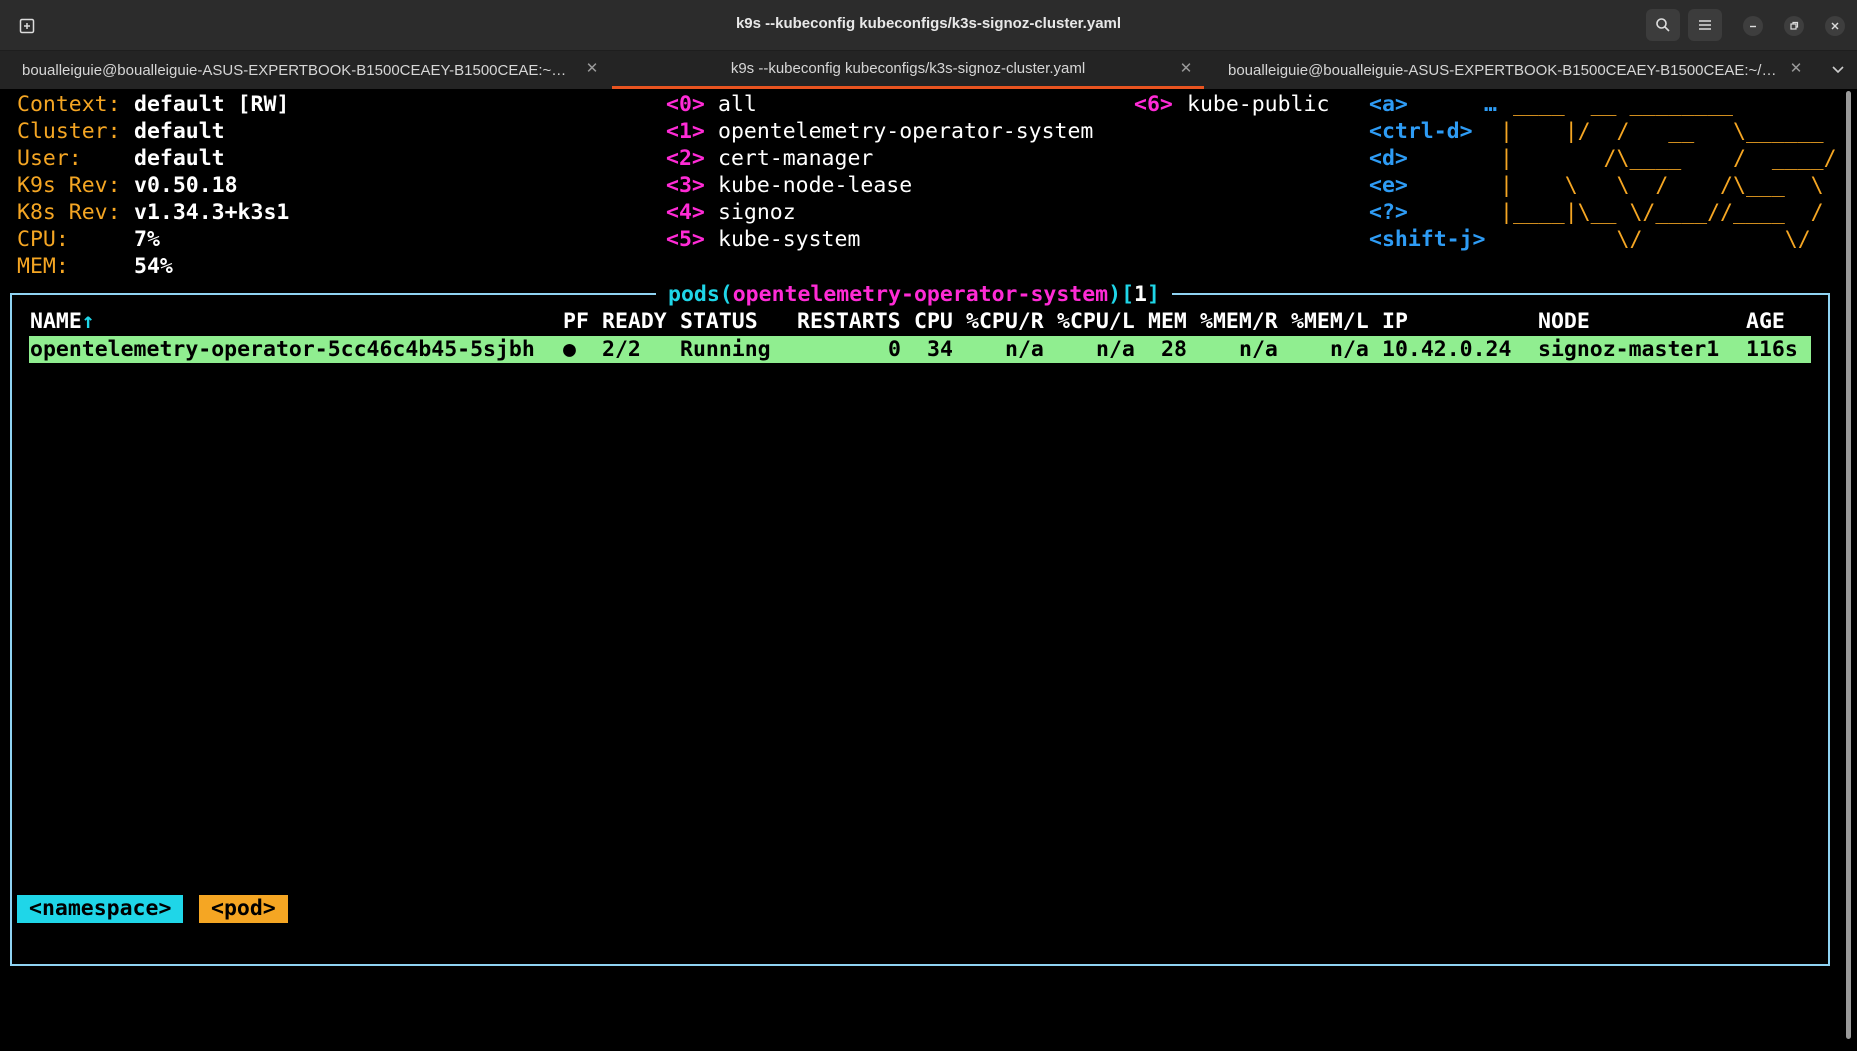 This screenshot has width=1857, height=1051. Describe the element at coordinates (1427, 239) in the screenshot. I see `shortcut-key: <shift-j>` at that location.